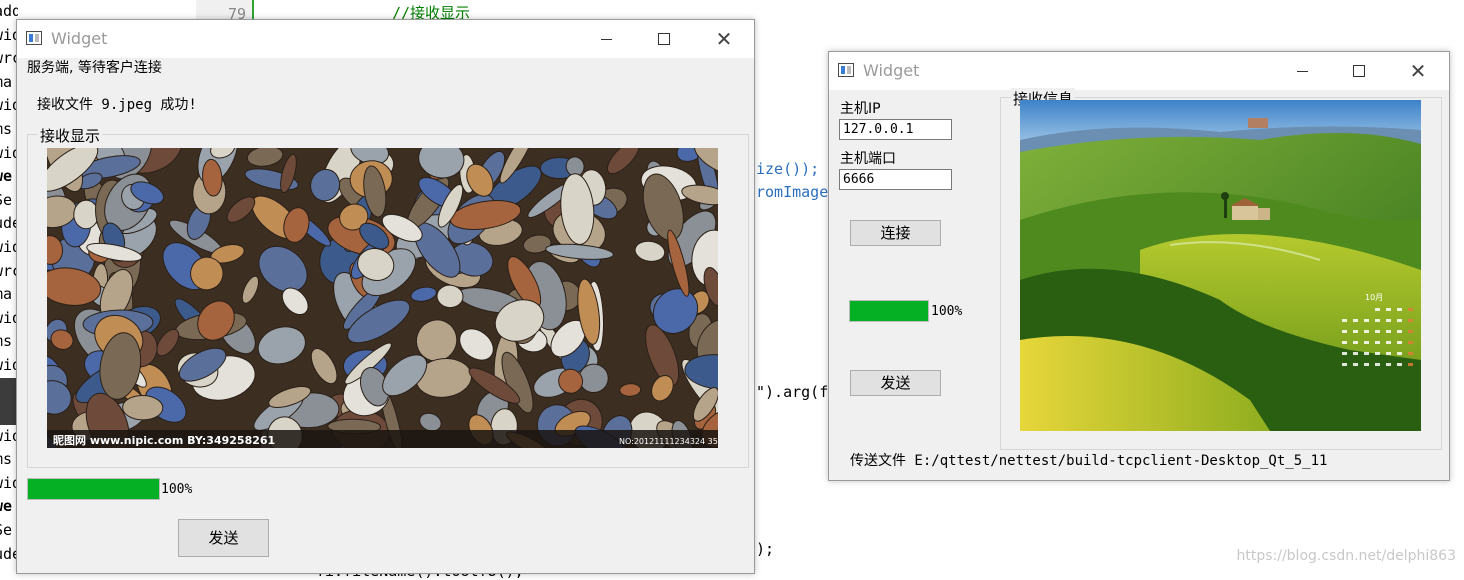 This screenshot has width=1464, height=580. I want to click on image-watermark-left: 昵图网 www.nipic.com BY:349258261, so click(164, 440).